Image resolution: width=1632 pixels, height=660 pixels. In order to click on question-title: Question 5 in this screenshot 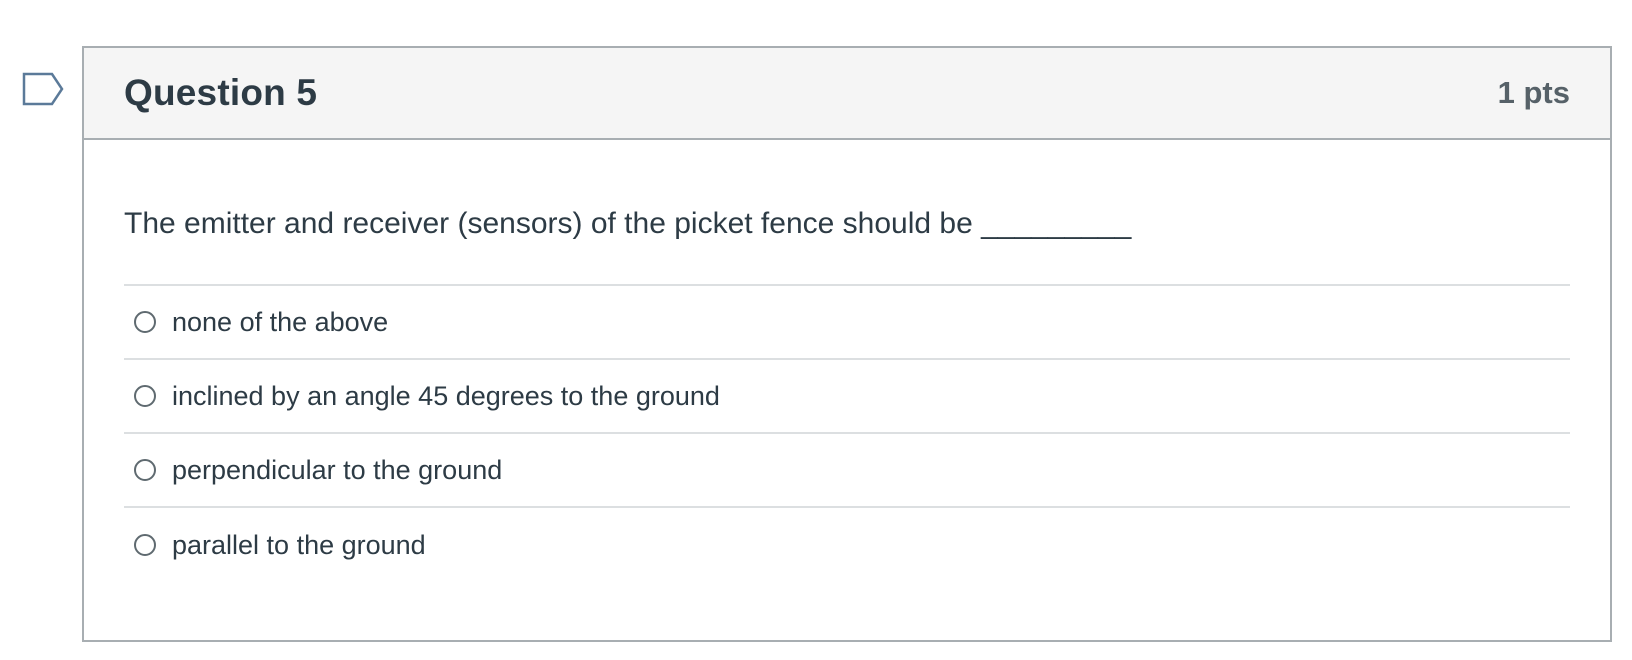, I will do `click(221, 92)`.